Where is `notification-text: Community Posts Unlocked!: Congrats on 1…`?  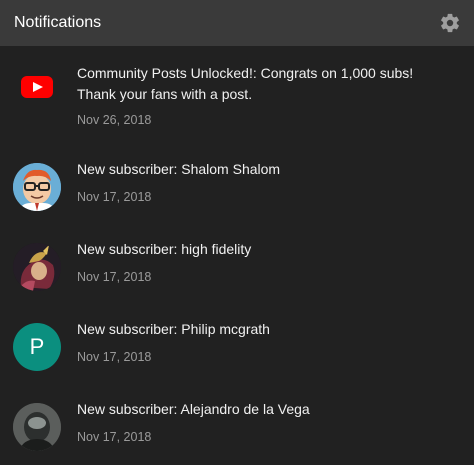
notification-text: Community Posts Unlocked!: Congrats on 1… is located at coordinates (245, 83).